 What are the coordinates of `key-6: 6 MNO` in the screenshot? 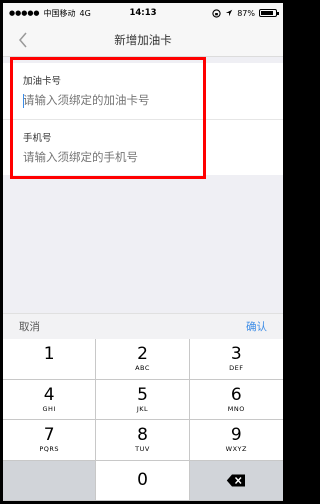 It's located at (236, 399).